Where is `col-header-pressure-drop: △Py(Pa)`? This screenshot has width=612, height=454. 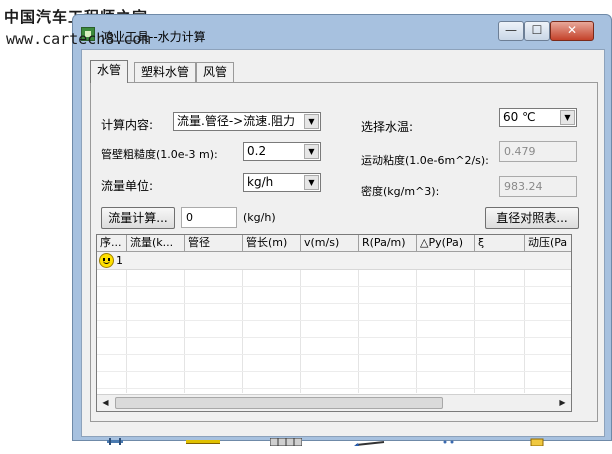
col-header-pressure-drop: △Py(Pa) is located at coordinates (446, 243).